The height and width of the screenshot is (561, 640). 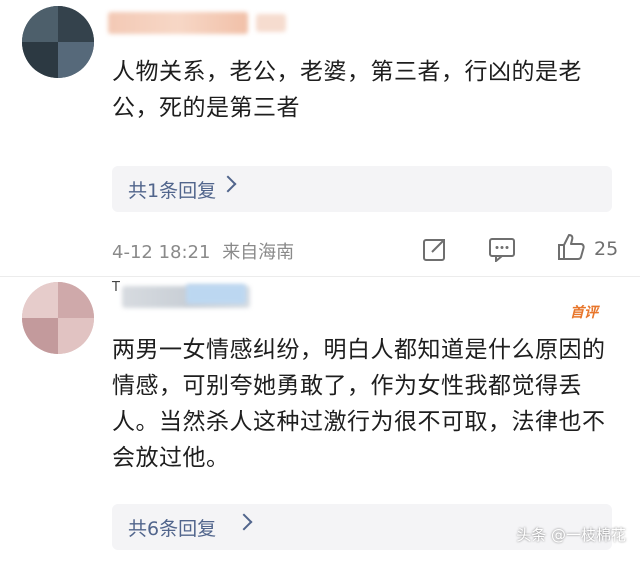 What do you see at coordinates (502, 249) in the screenshot?
I see `comment-icon` at bounding box center [502, 249].